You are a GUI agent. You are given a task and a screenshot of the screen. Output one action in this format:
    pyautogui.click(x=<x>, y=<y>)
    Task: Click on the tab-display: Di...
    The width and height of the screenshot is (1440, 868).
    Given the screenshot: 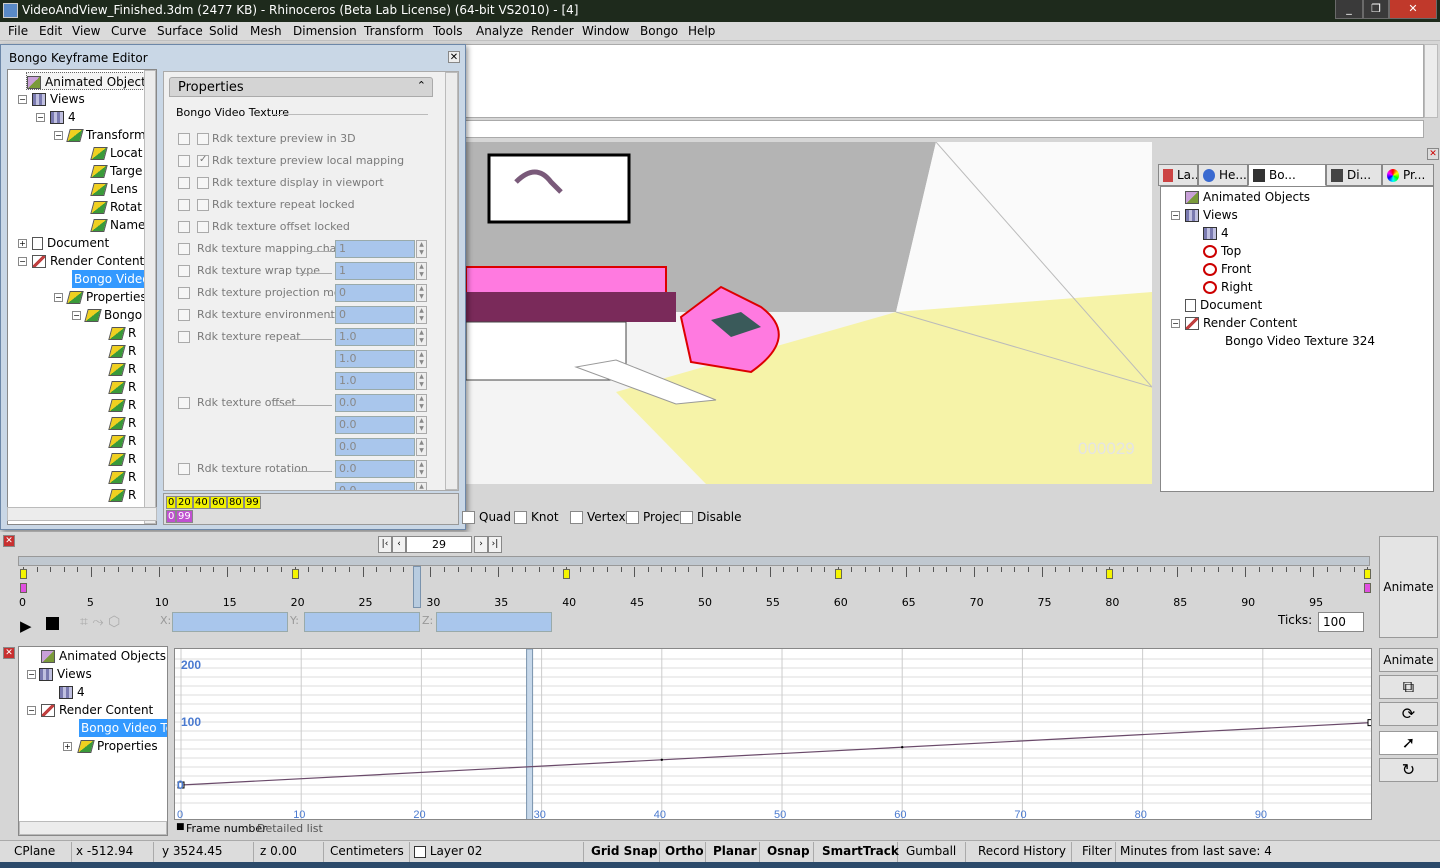 What is the action you would take?
    pyautogui.click(x=1354, y=175)
    